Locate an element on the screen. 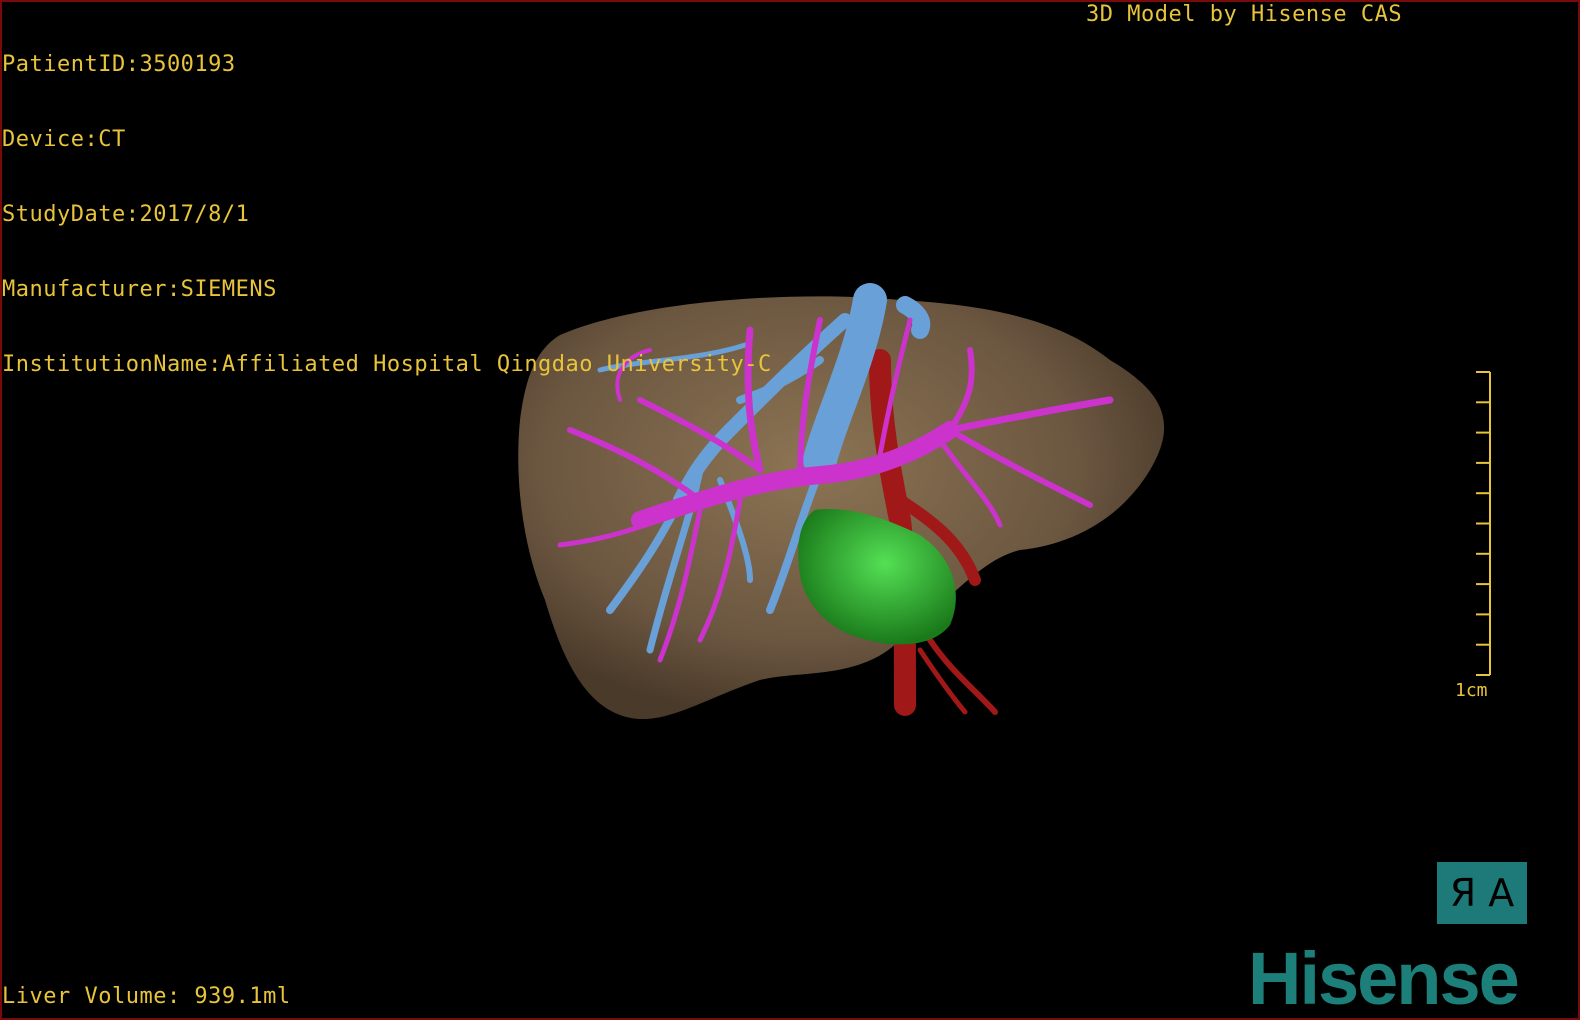 The height and width of the screenshot is (1020, 1580). device-label: Device:CT is located at coordinates (64, 139).